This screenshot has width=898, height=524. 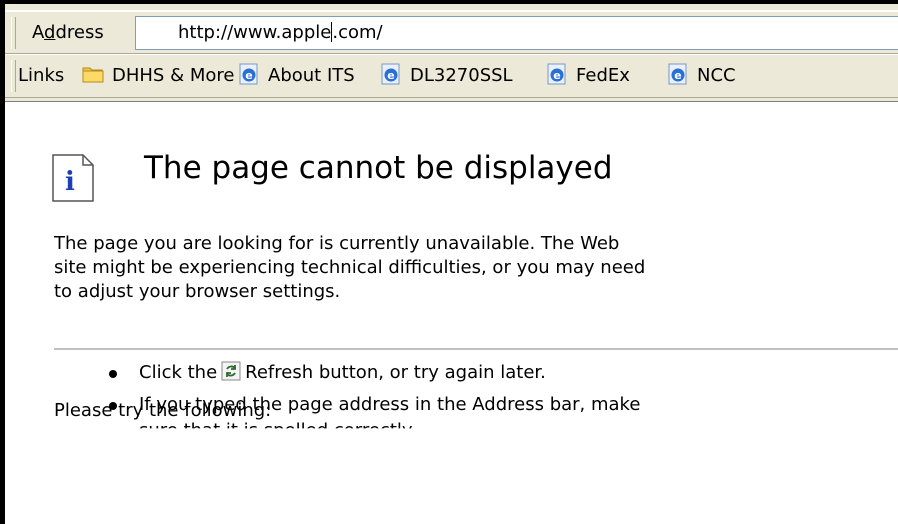 I want to click on link-label: About ITS, so click(x=311, y=75).